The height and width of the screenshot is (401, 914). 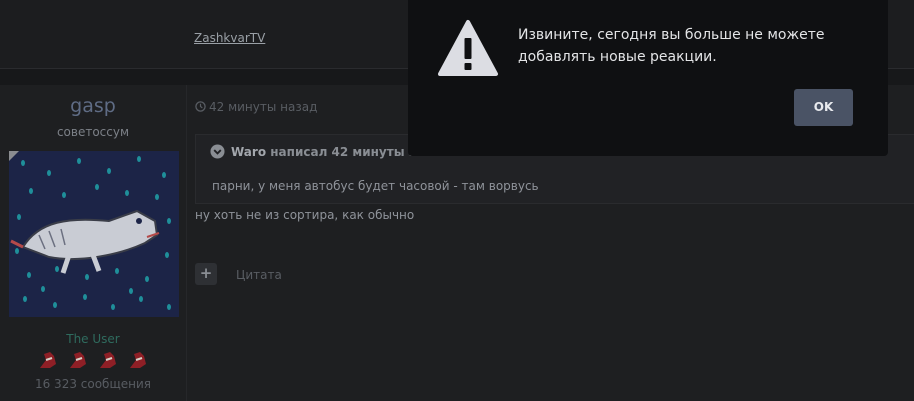 I want to click on quote-header-suffix: написал 42 минуты на, so click(x=348, y=152).